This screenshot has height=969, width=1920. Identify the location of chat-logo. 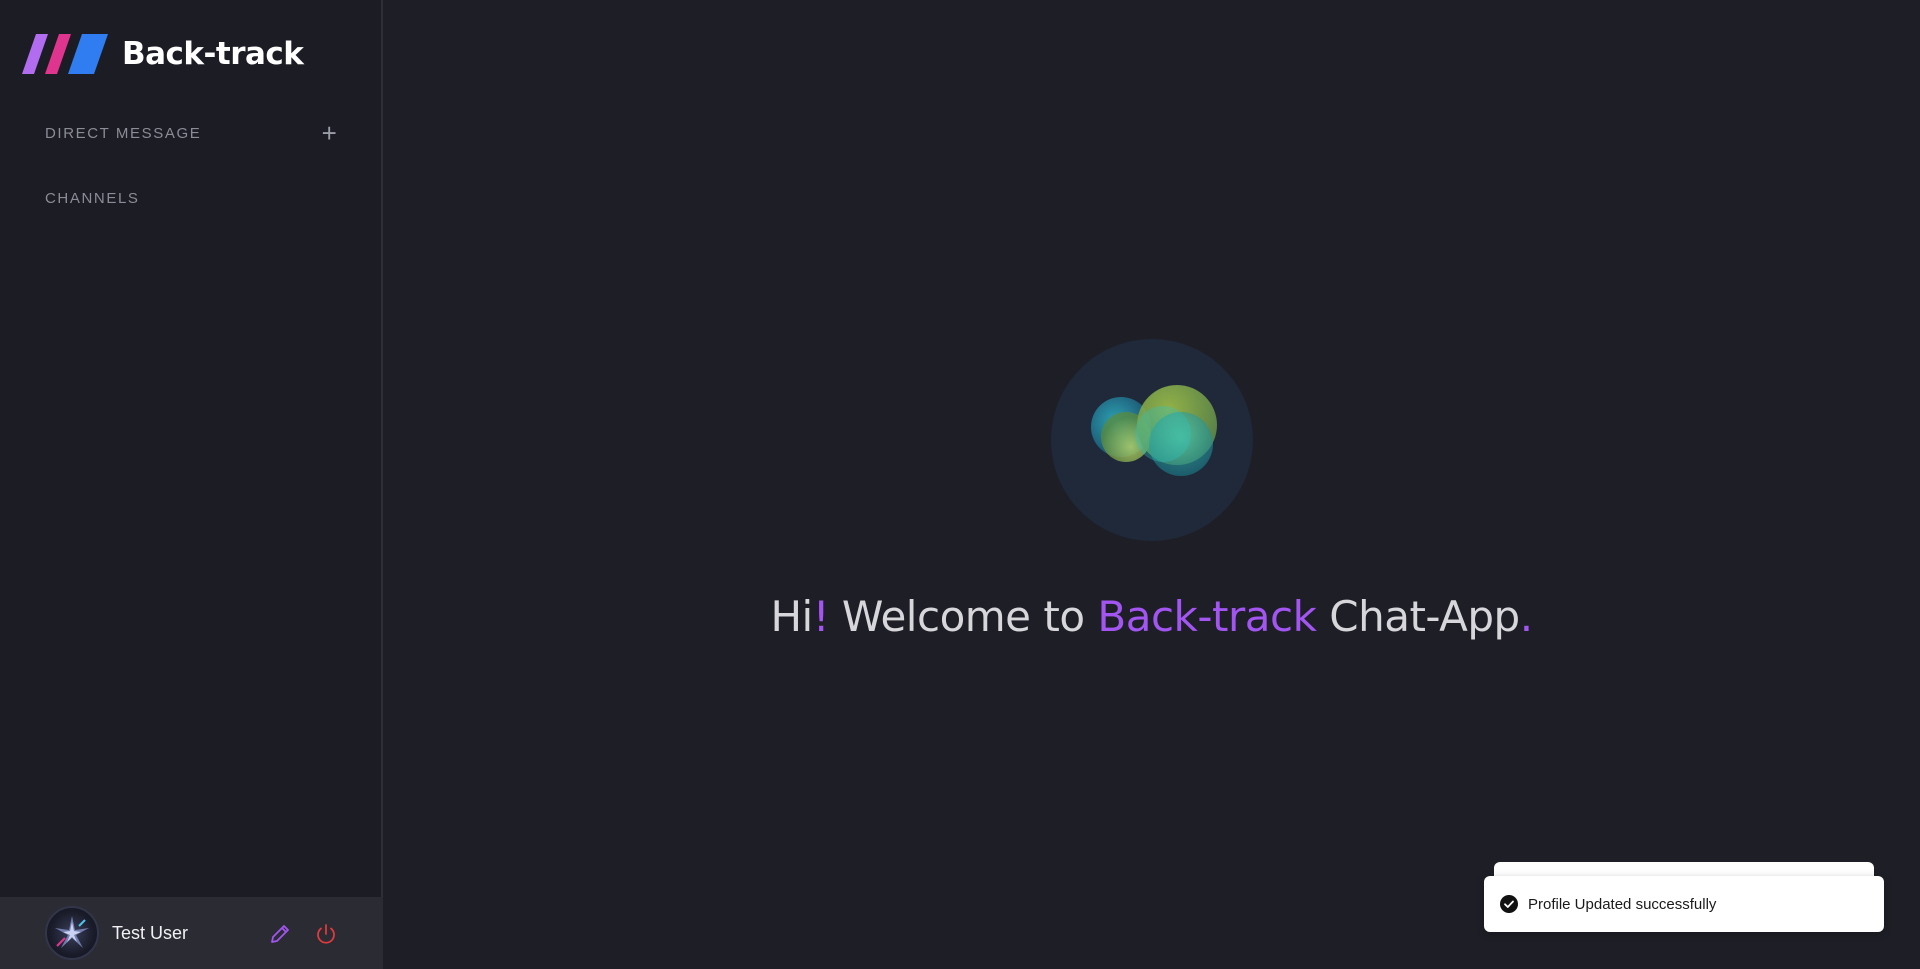
(1152, 440).